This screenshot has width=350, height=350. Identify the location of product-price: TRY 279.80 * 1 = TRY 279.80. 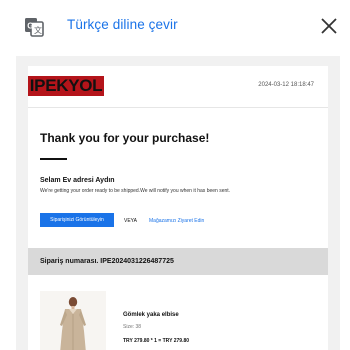
(156, 341).